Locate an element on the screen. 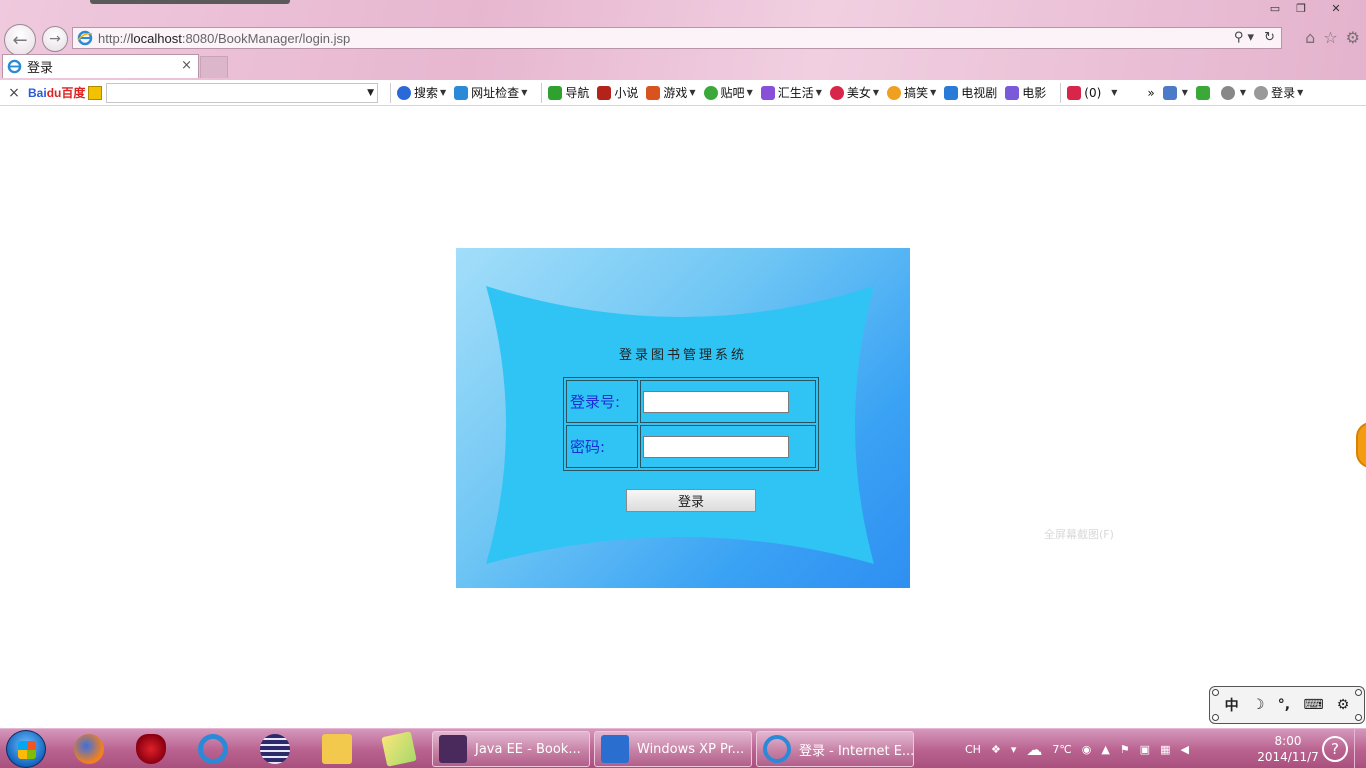  toolbar-item-beauty: 美女 ▼ is located at coordinates (854, 92).